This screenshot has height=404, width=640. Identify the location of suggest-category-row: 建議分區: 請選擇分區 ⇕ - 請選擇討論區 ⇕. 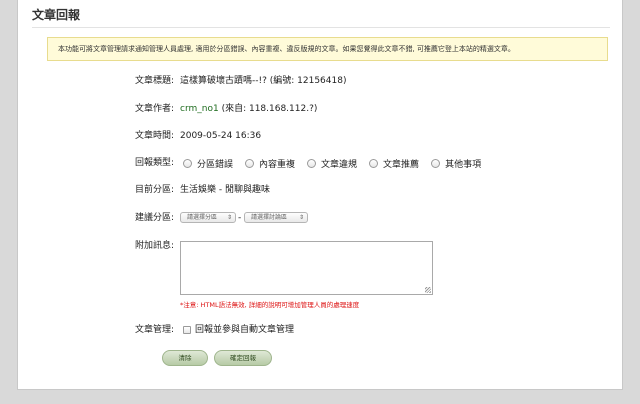
(321, 218).